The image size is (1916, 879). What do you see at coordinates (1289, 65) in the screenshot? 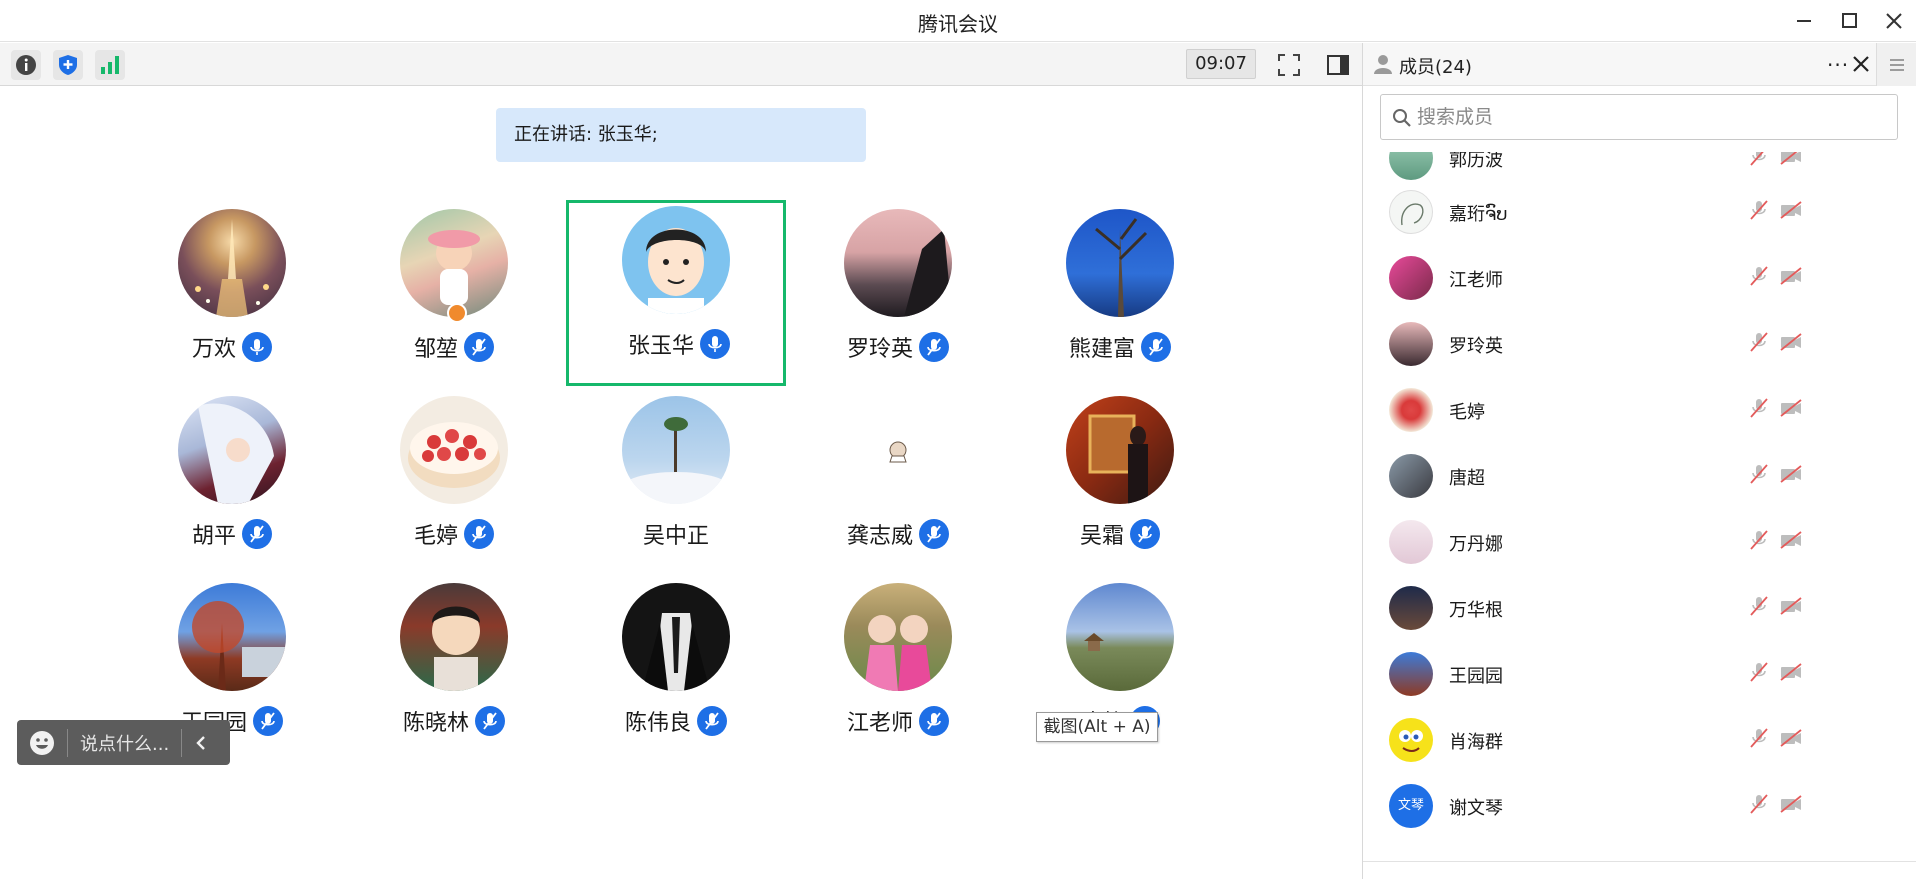
I see `fullscreen-icon` at bounding box center [1289, 65].